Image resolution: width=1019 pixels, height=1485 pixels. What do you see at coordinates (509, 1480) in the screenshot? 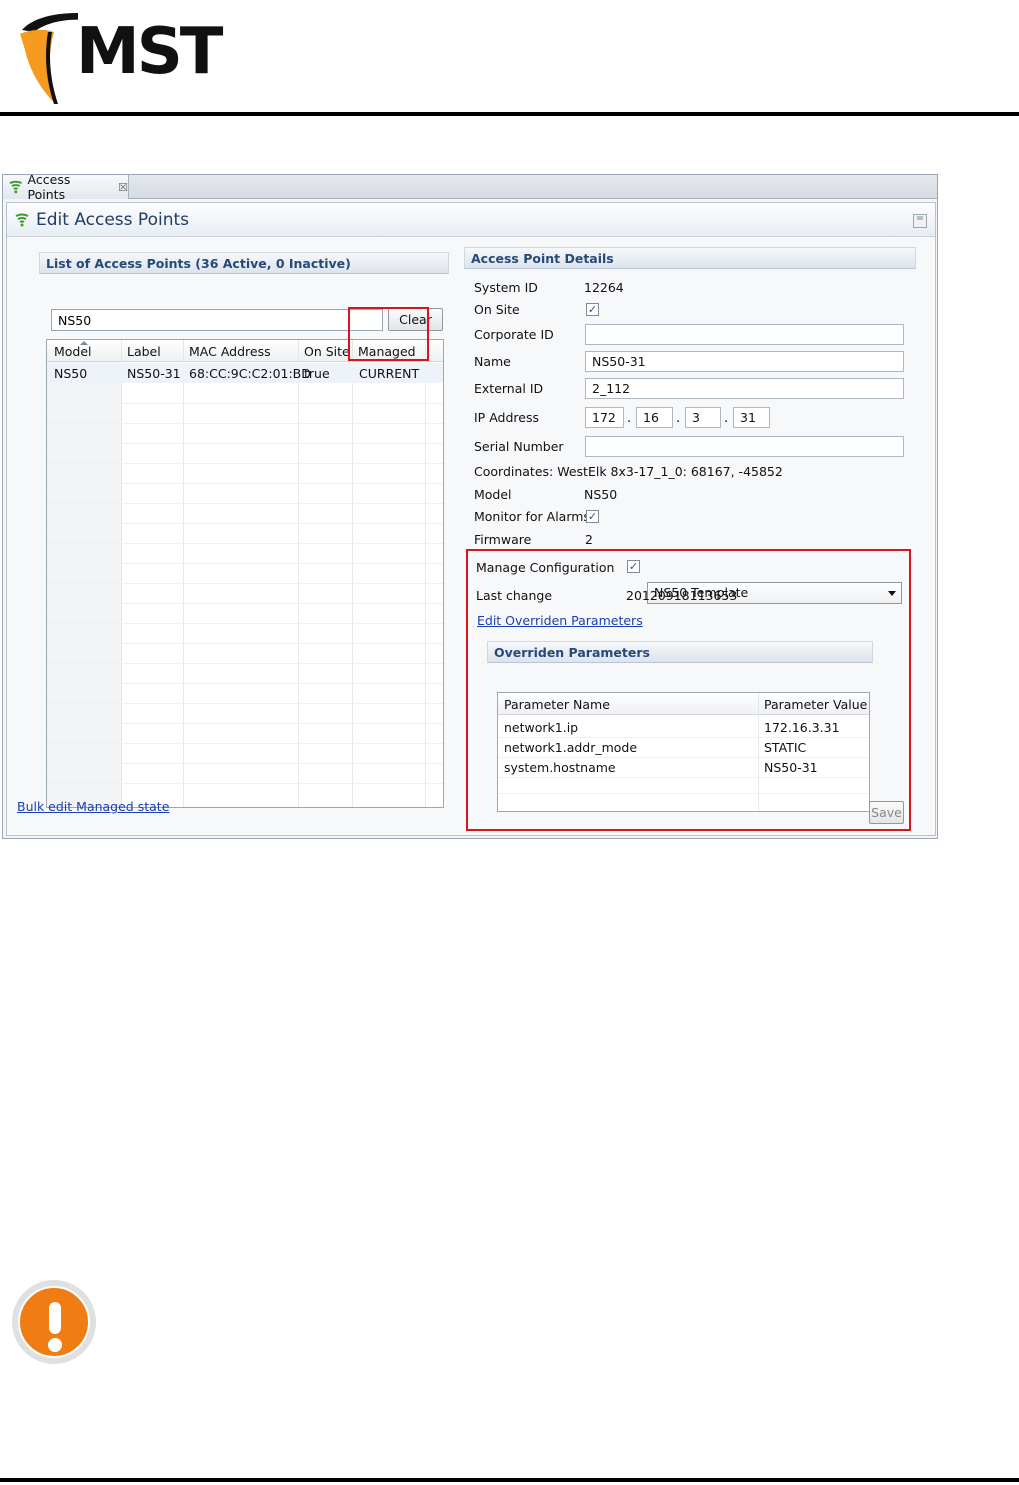
I see `footer-rule` at bounding box center [509, 1480].